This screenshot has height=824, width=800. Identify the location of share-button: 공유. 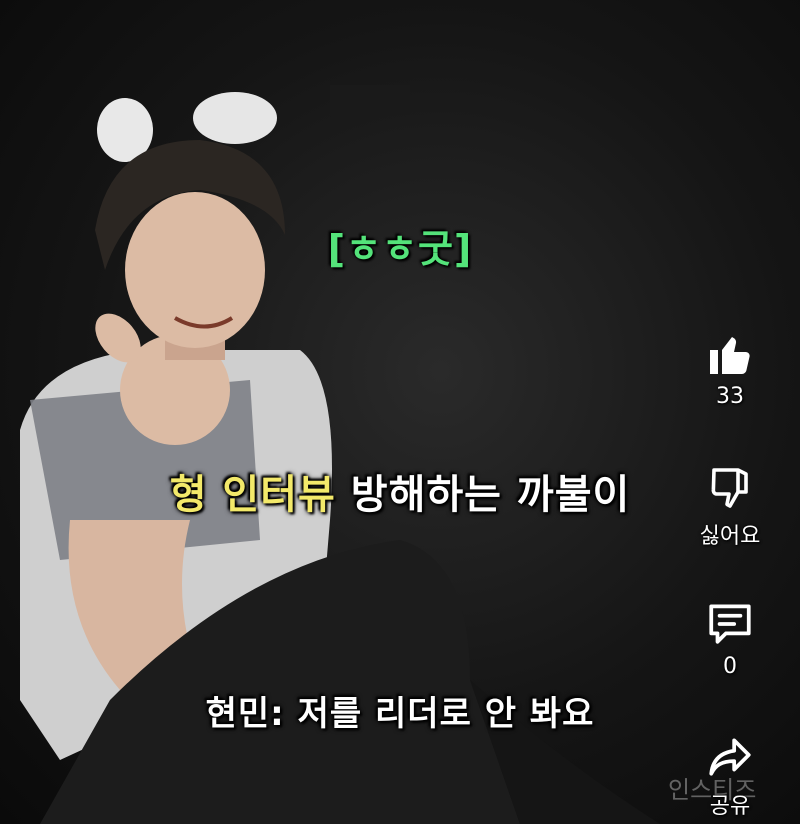
(730, 776).